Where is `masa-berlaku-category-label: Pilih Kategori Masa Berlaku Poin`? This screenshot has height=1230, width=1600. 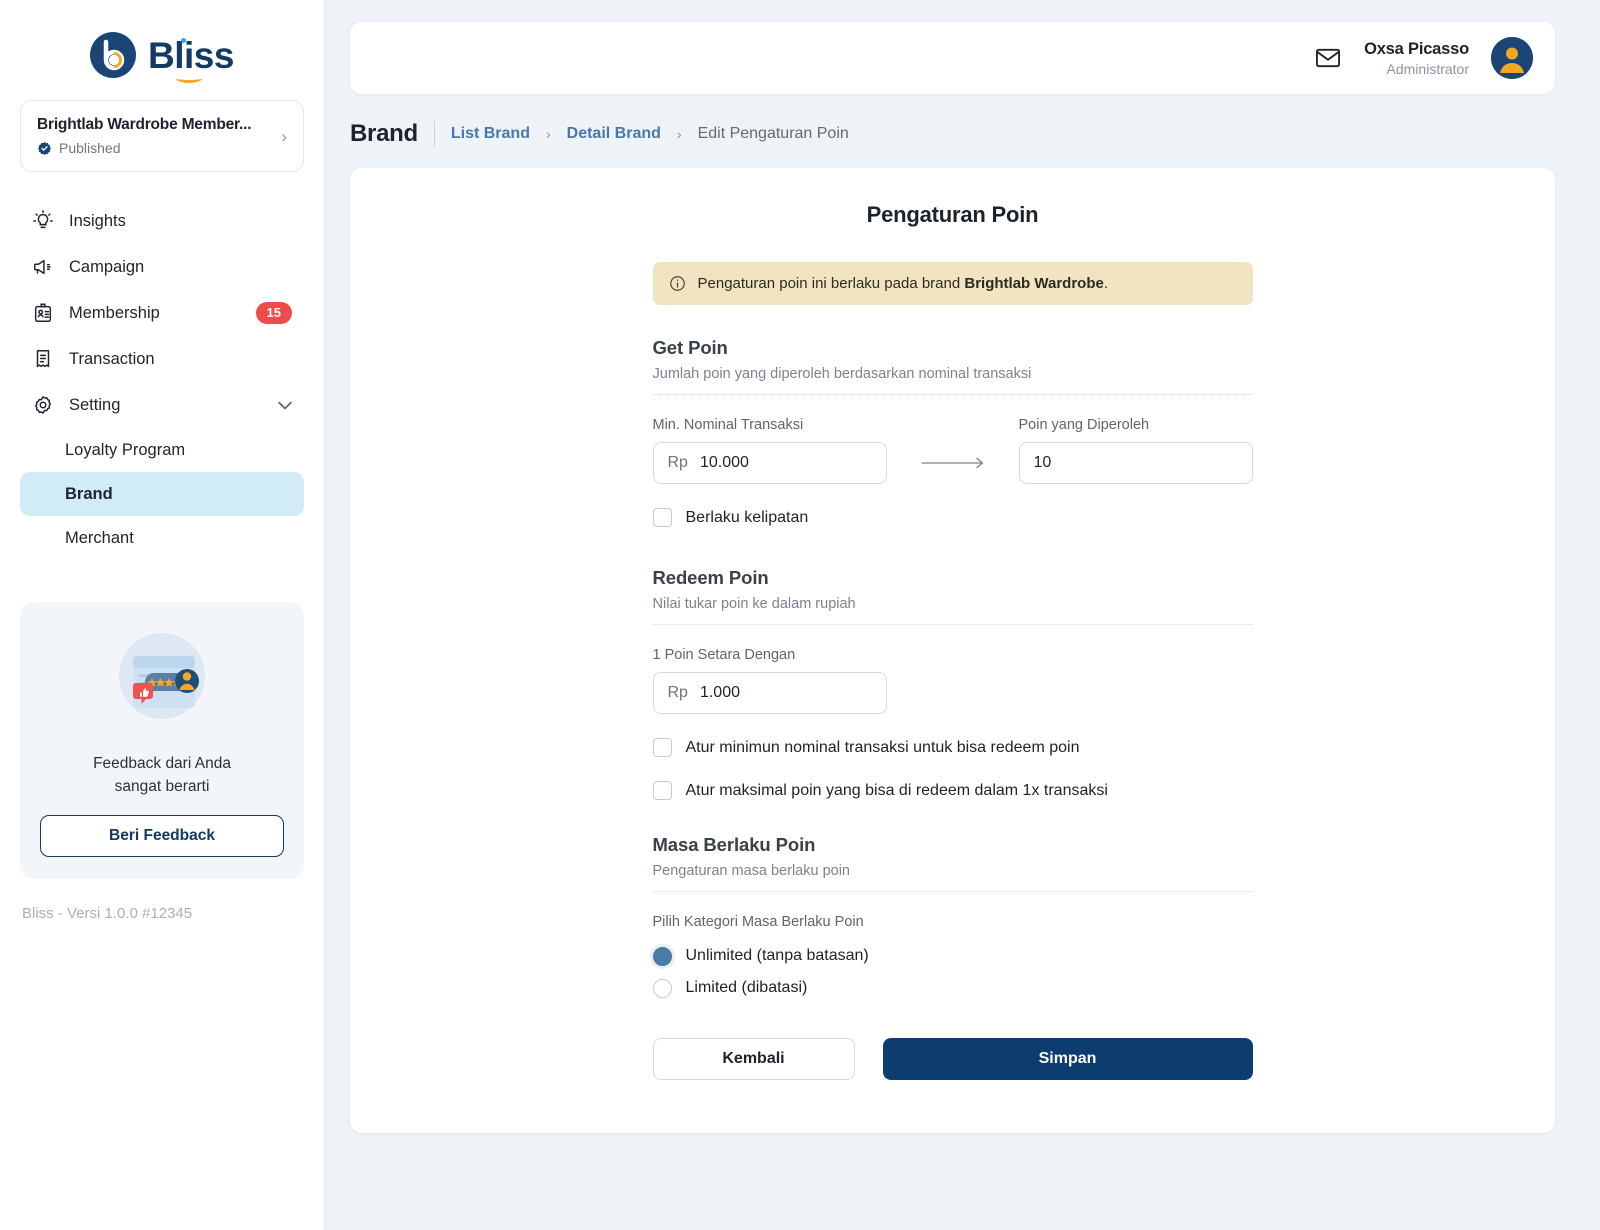
masa-berlaku-category-label: Pilih Kategori Masa Berlaku Poin is located at coordinates (758, 922).